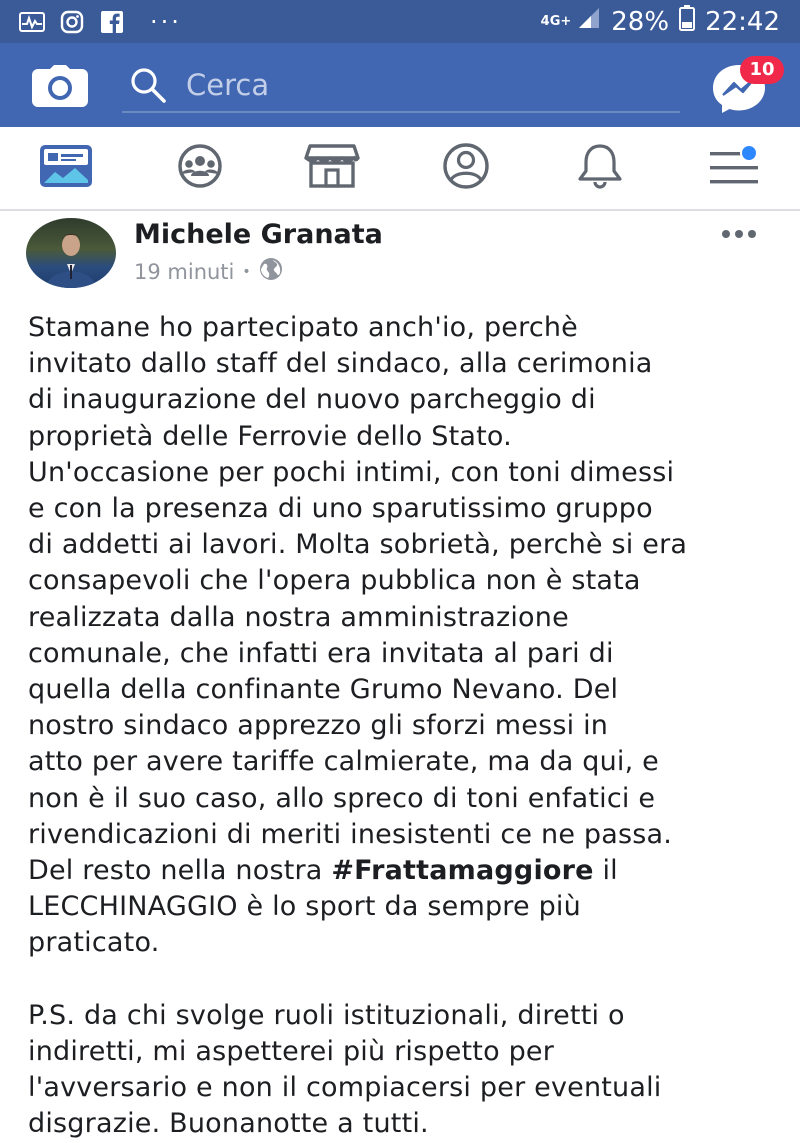 The width and height of the screenshot is (800, 1143). I want to click on signal-icon, so click(589, 21).